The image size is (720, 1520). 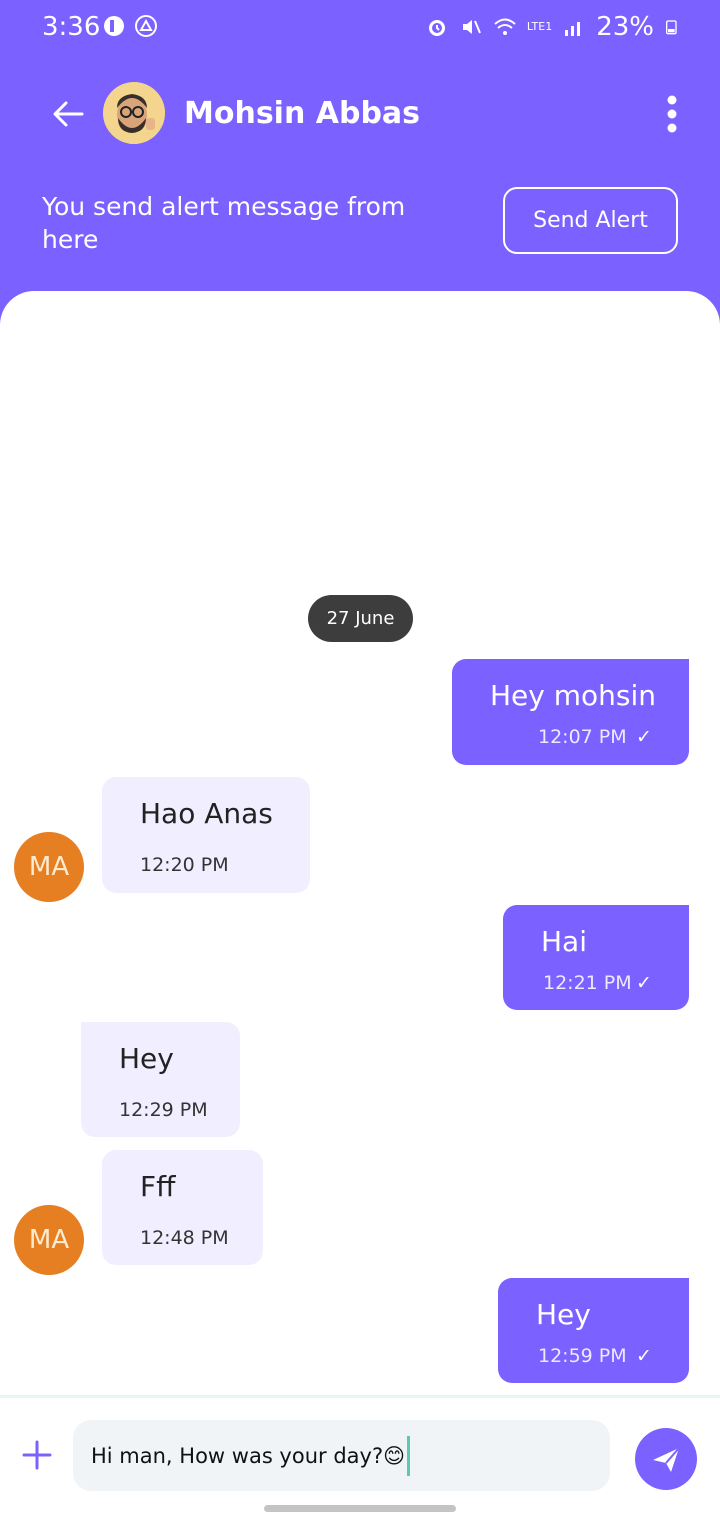 I want to click on chat-header: Mohsin Abbas, so click(x=360, y=115).